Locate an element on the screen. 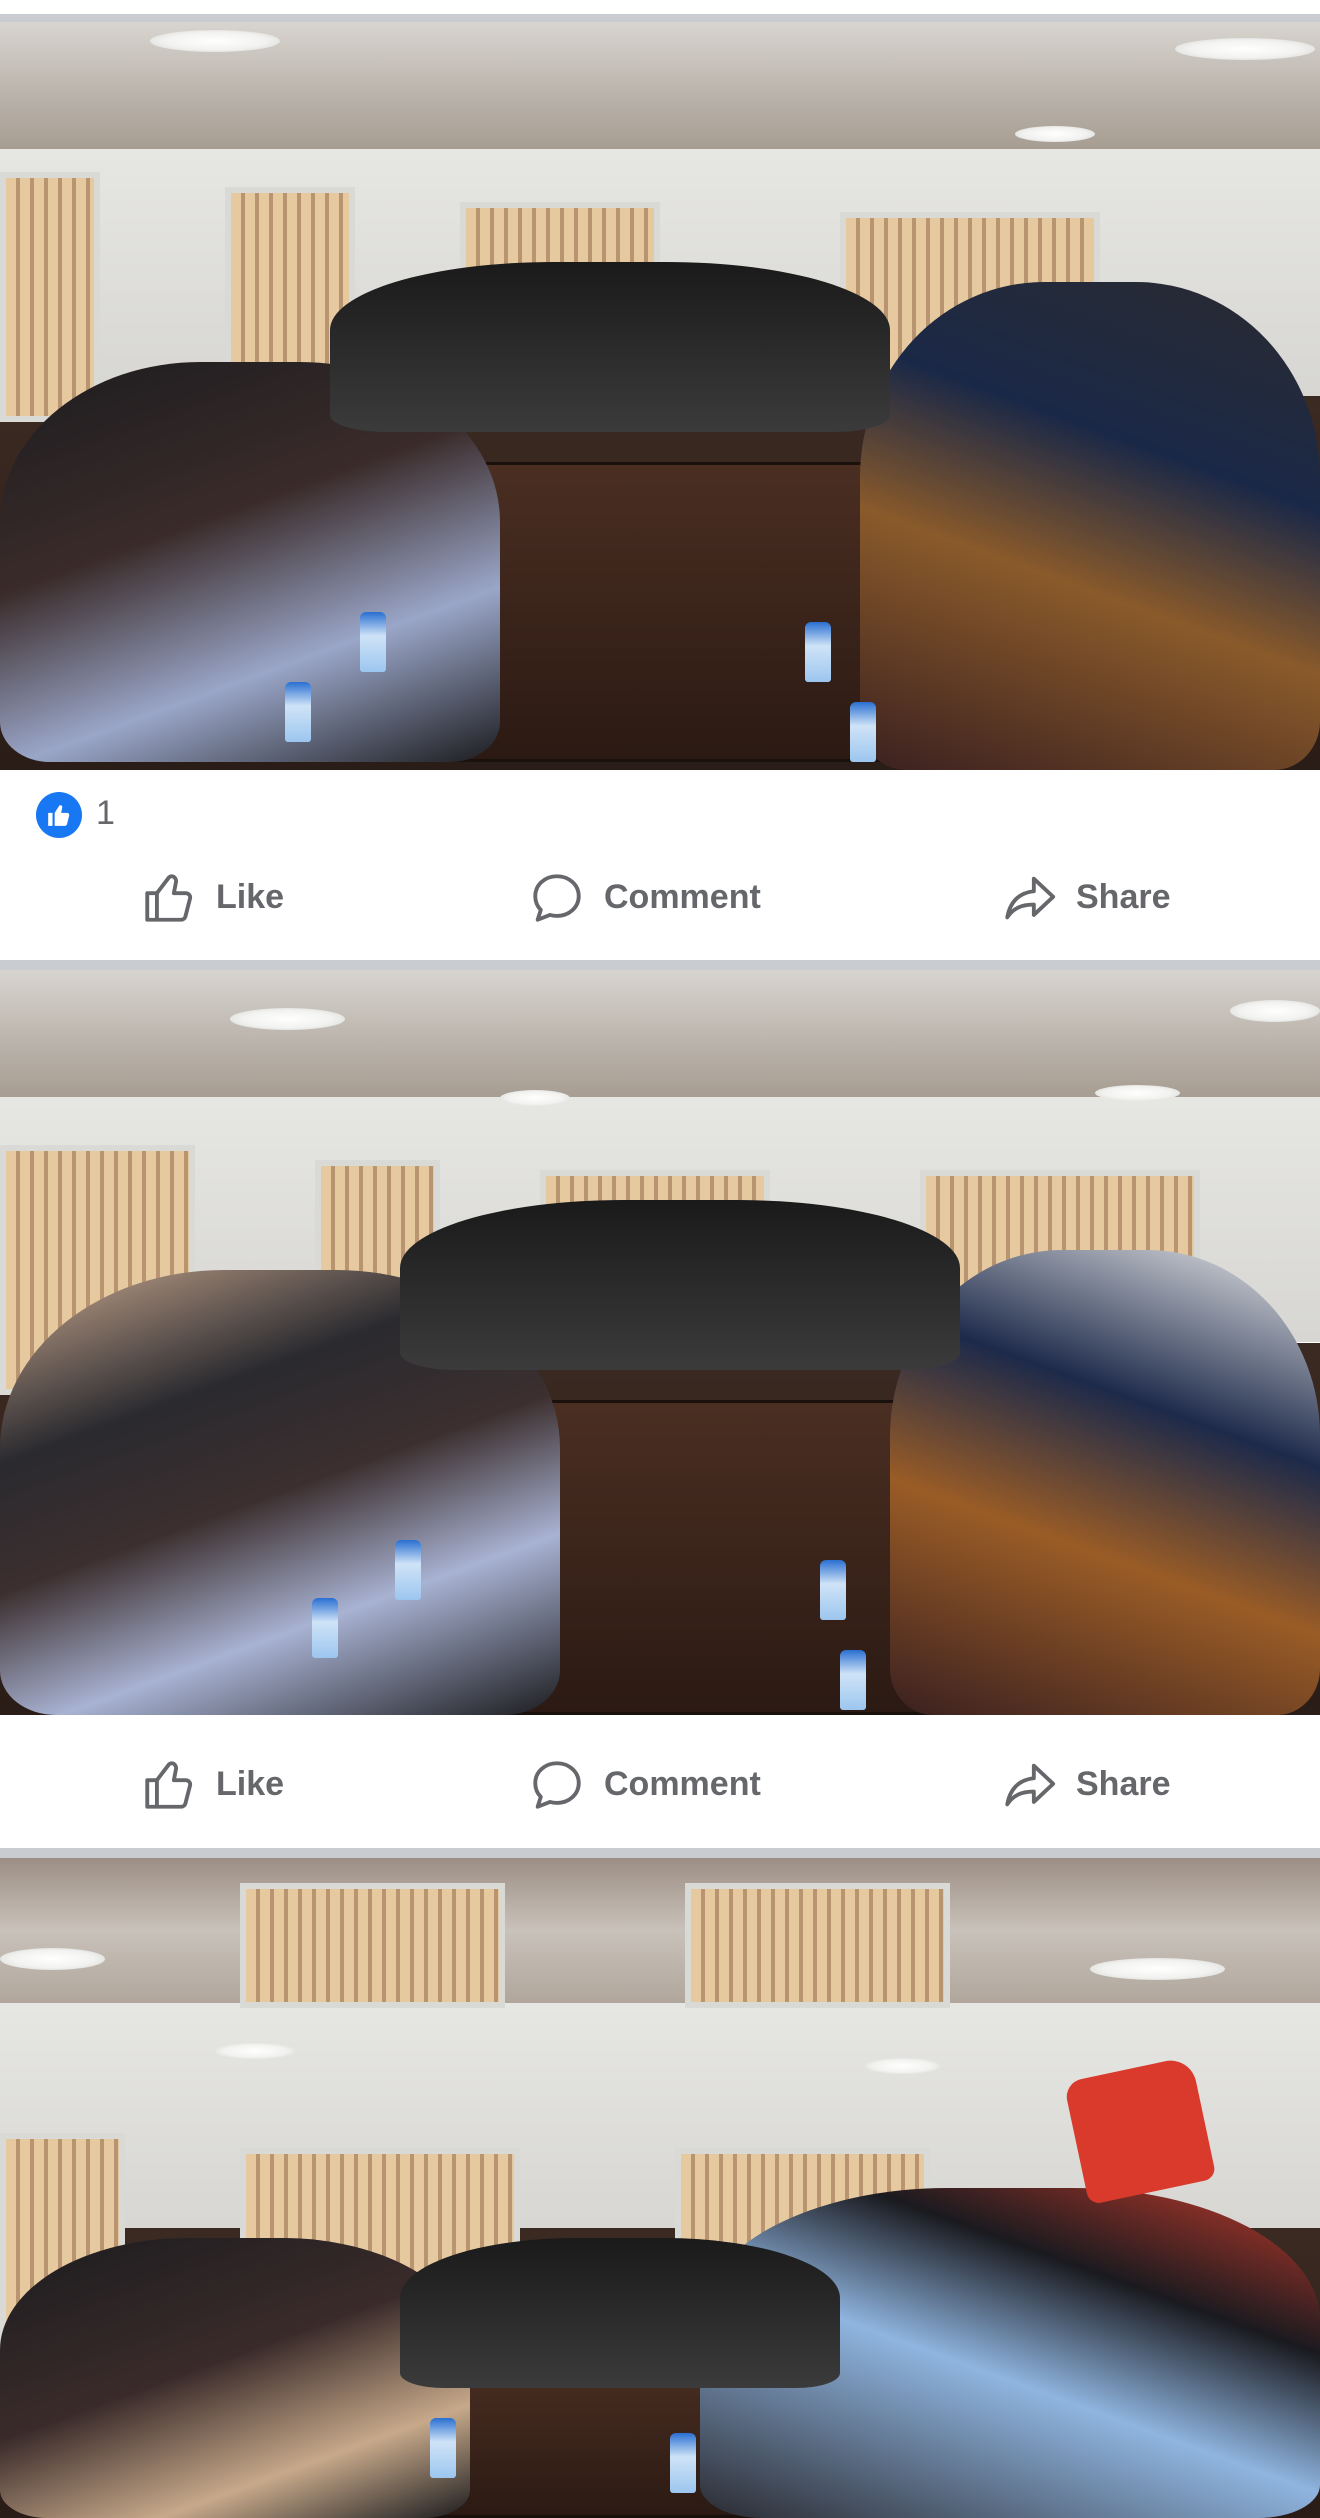 The height and width of the screenshot is (2518, 1320). attendees-left is located at coordinates (235, 2378).